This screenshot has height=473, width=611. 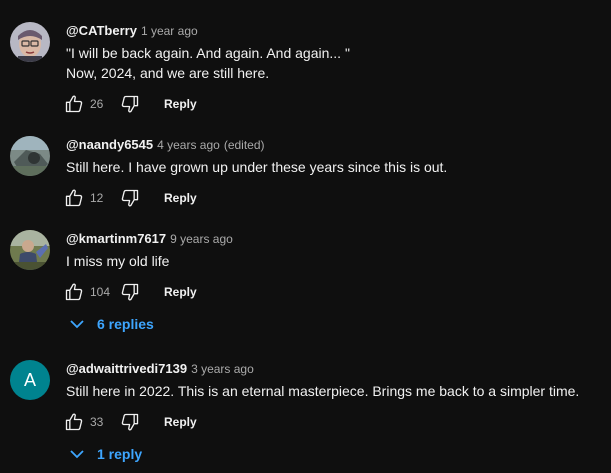 What do you see at coordinates (188, 145) in the screenshot?
I see `comment-time: 4 years ago` at bounding box center [188, 145].